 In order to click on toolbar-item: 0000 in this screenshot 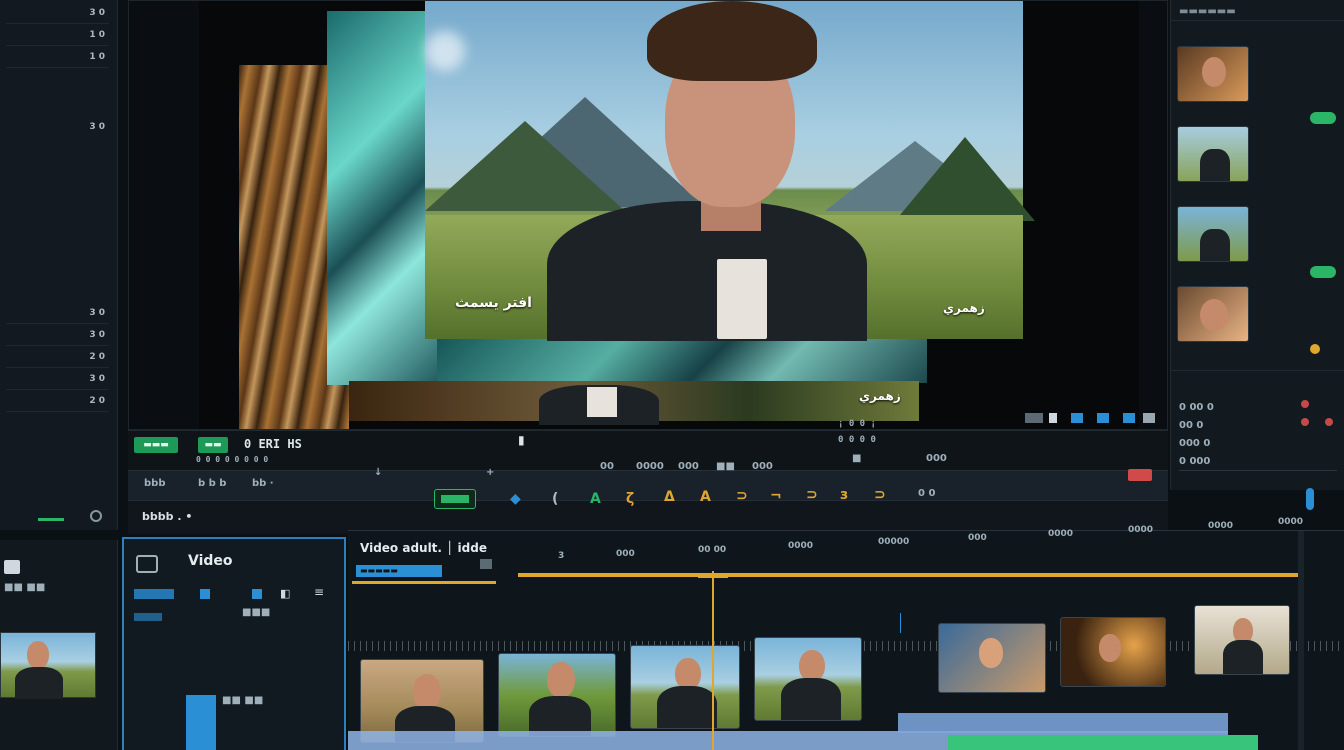, I will do `click(650, 466)`.